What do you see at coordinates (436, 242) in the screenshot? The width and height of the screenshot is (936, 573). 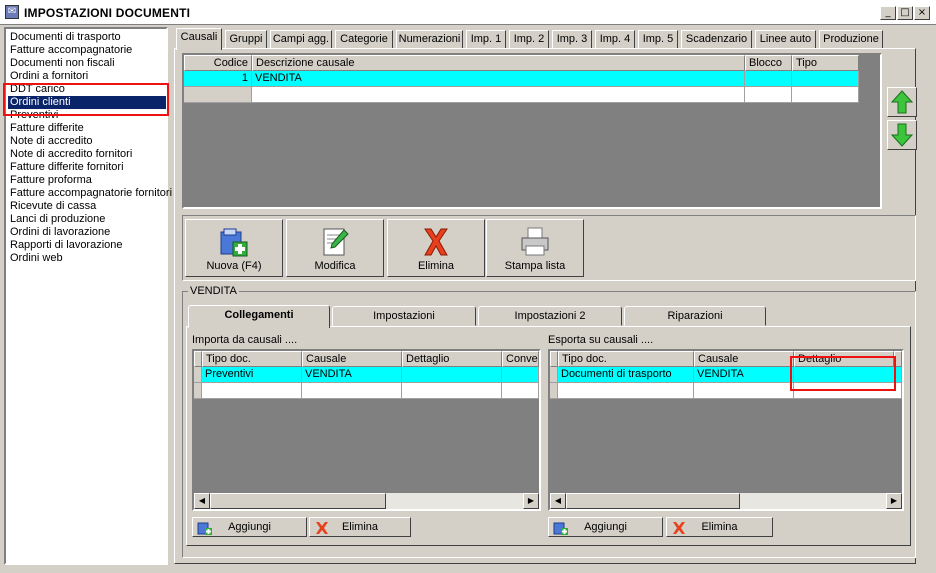 I see `red-x-icon` at bounding box center [436, 242].